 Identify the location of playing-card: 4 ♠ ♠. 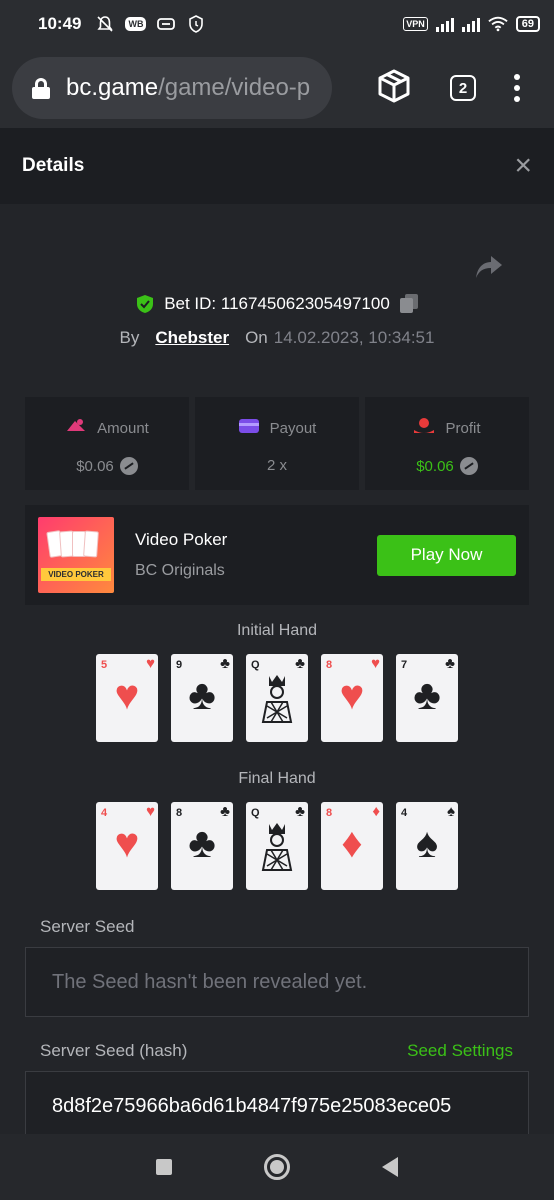
(427, 846).